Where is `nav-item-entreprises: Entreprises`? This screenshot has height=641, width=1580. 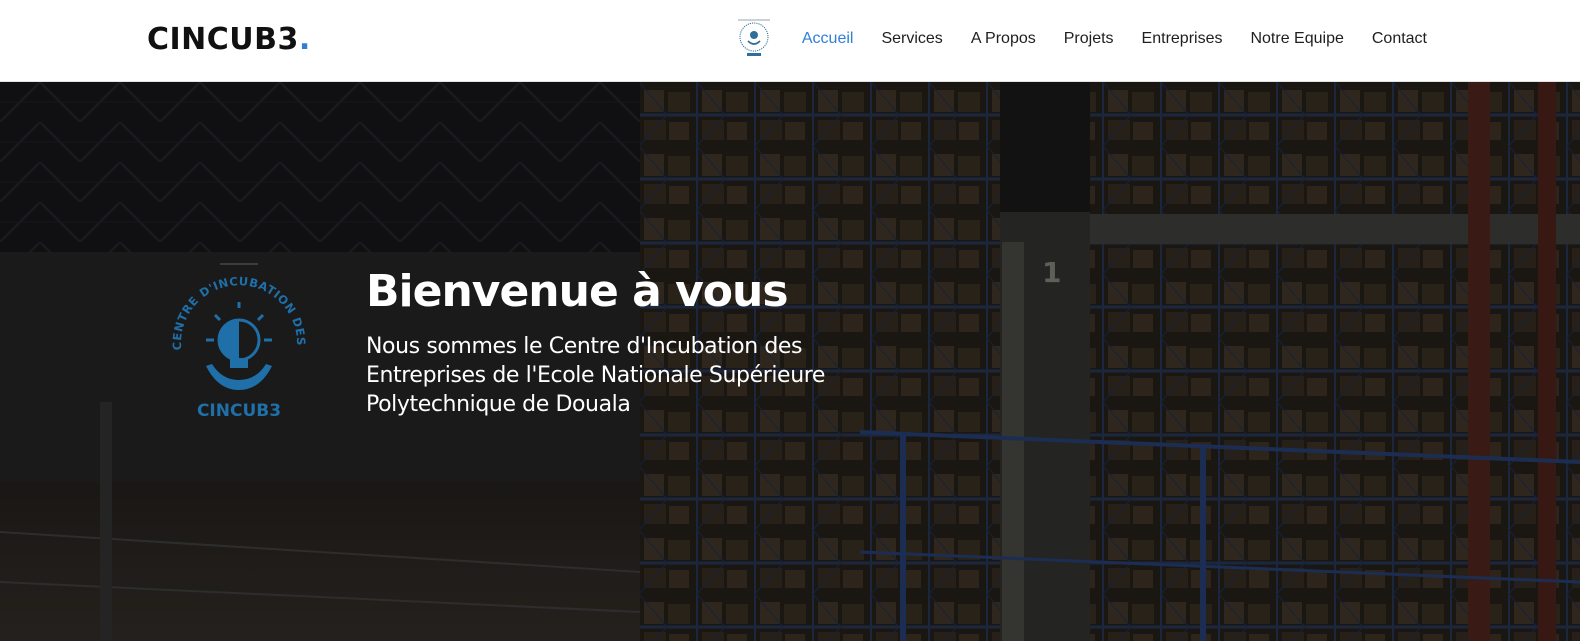 nav-item-entreprises: Entreprises is located at coordinates (1182, 39).